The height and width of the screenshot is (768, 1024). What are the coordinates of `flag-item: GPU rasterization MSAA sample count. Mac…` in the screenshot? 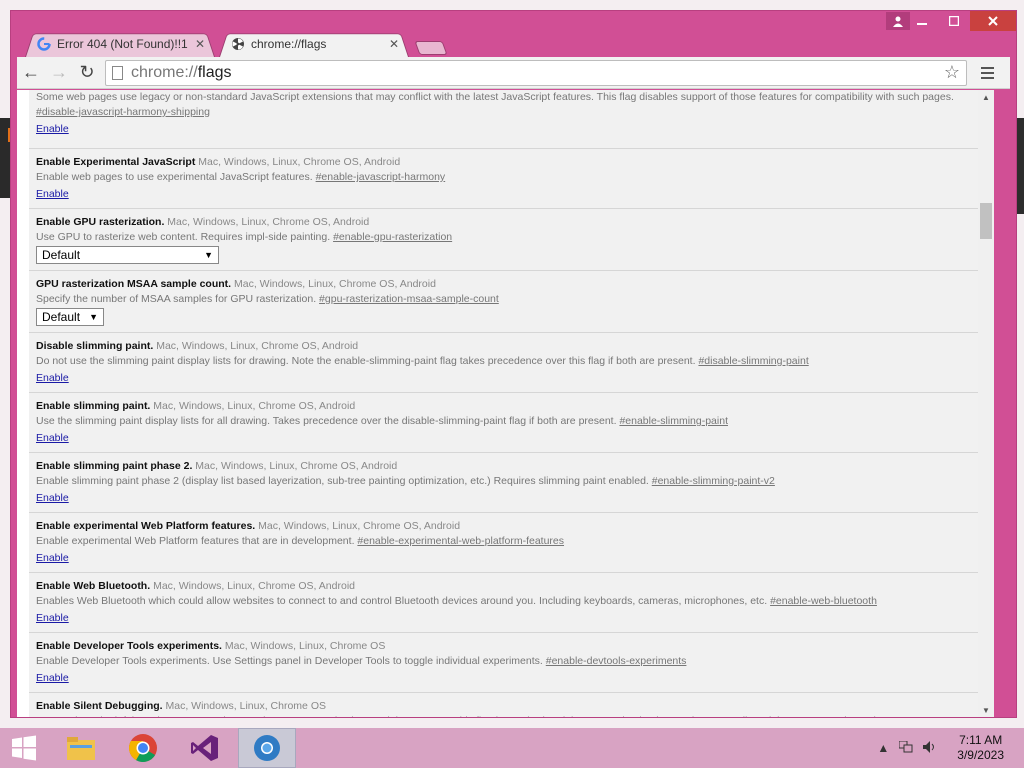 It's located at (504, 302).